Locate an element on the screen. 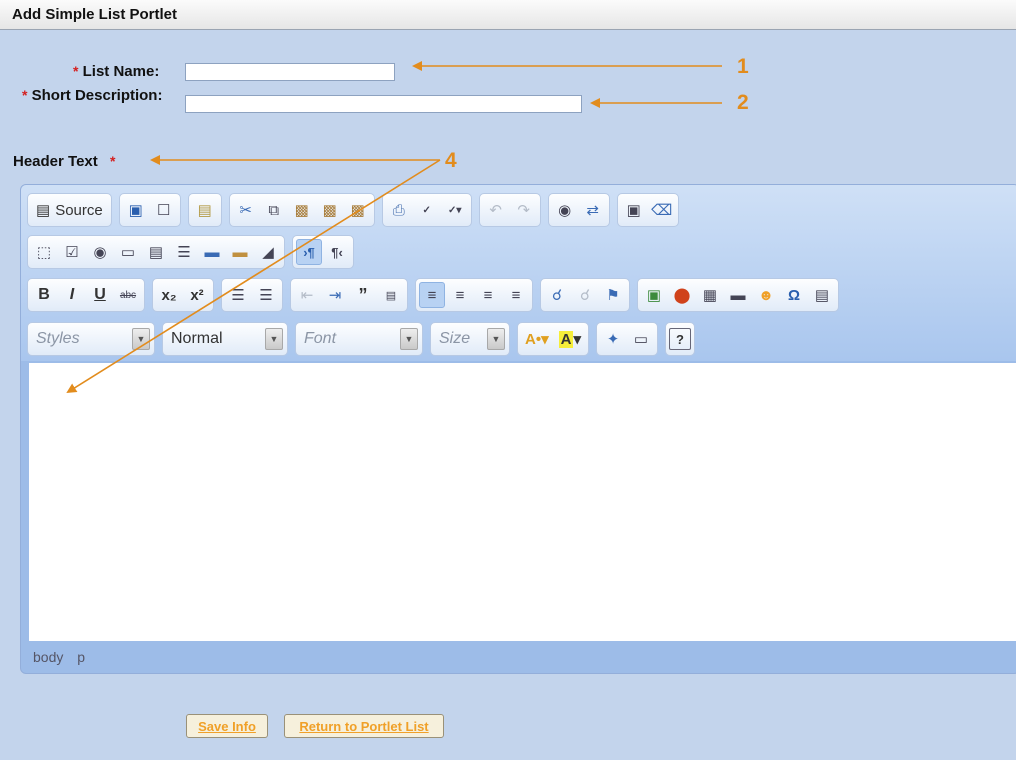 Image resolution: width=1016 pixels, height=760 pixels. annotation-arrow-4-editor is located at coordinates (253, 276).